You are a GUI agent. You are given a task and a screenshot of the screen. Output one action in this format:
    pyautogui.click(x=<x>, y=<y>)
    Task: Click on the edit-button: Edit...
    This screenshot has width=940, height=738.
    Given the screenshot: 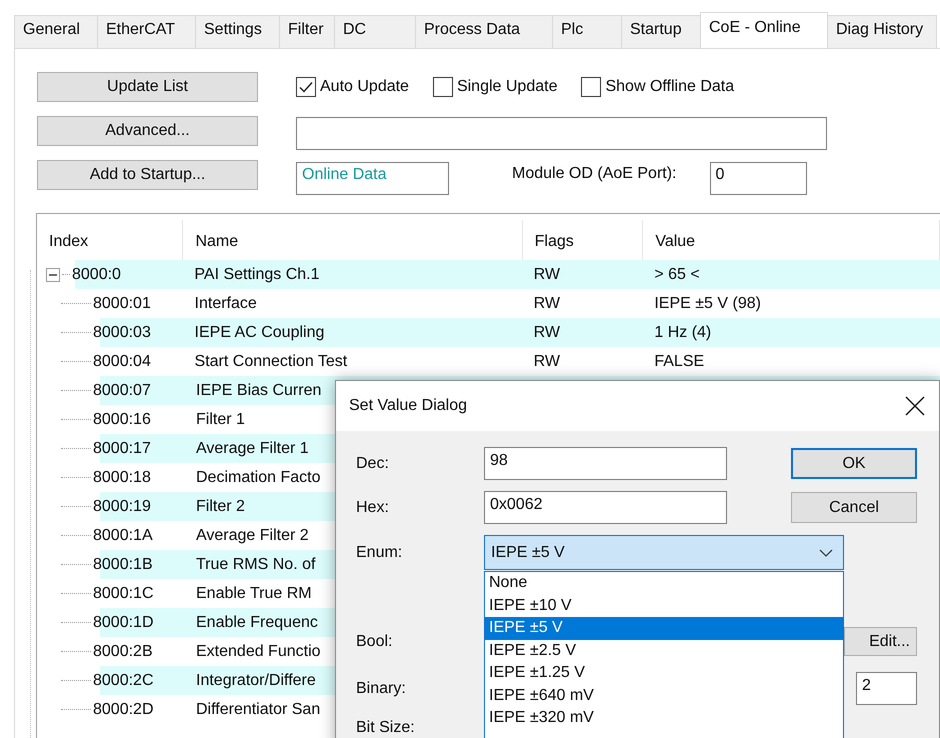 What is the action you would take?
    pyautogui.click(x=880, y=641)
    